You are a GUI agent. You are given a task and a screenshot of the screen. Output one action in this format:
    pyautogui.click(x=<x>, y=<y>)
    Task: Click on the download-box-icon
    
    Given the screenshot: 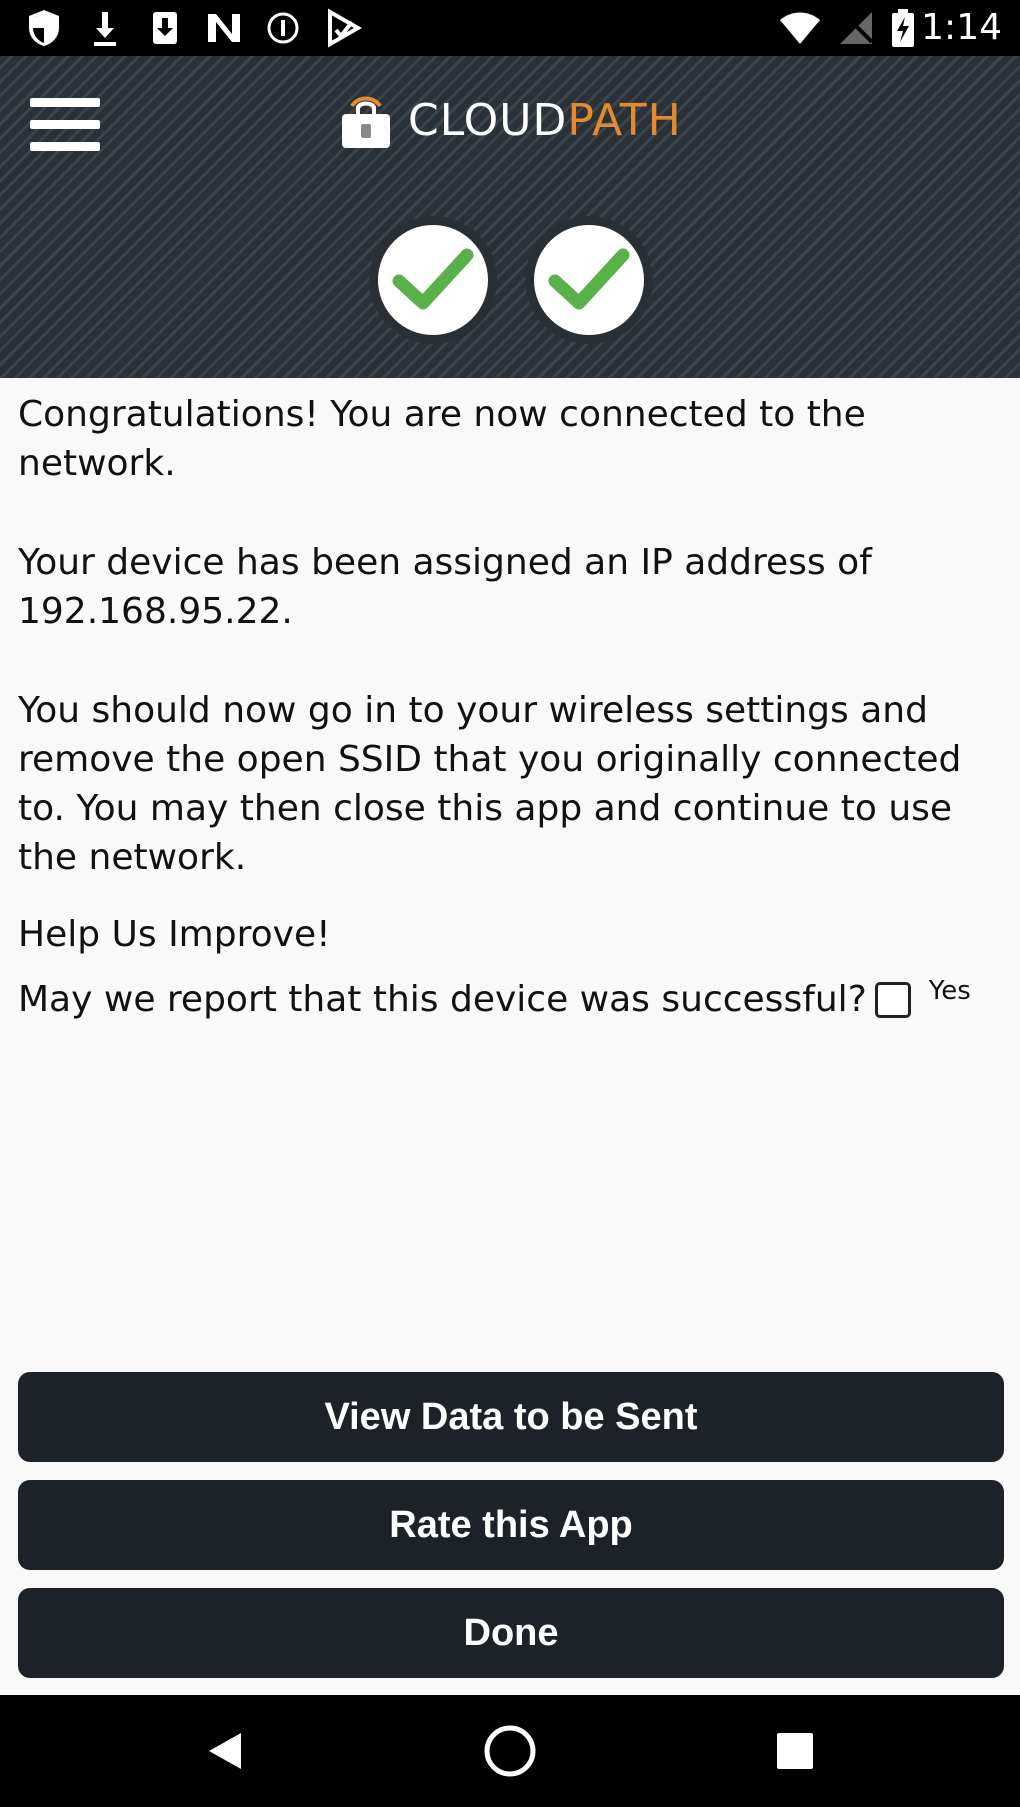 What is the action you would take?
    pyautogui.click(x=165, y=28)
    